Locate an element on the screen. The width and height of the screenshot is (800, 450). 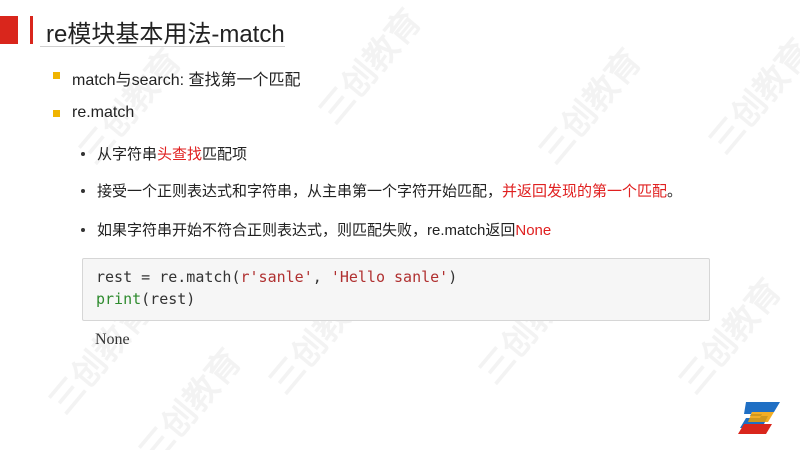
slide-title: re模块基本用法-match is located at coordinates (165, 34).